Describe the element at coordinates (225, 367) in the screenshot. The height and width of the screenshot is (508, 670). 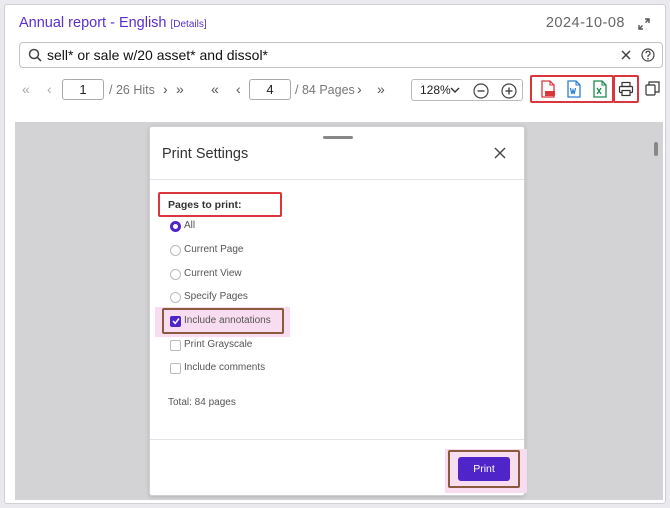
I see `checkbox-label: Include comments` at that location.